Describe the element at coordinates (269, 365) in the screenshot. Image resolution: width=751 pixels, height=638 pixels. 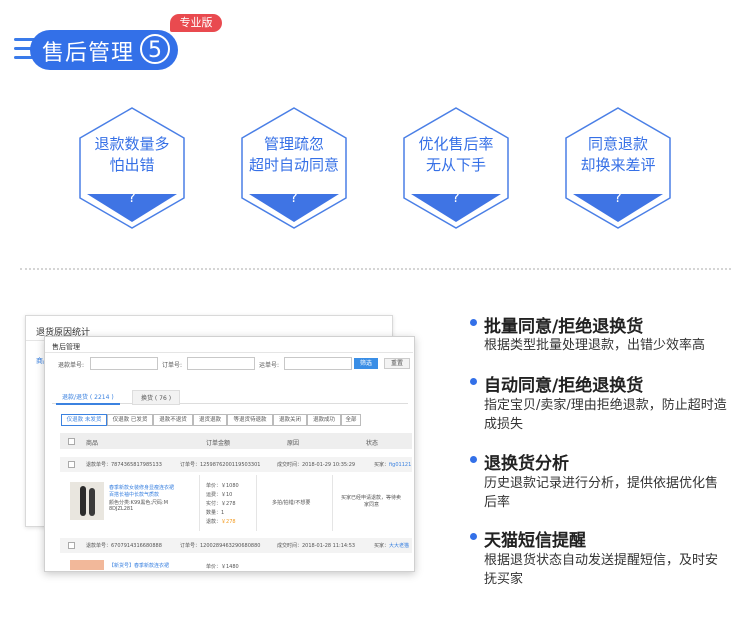
I see `waybill-no-label: 运单号:` at that location.